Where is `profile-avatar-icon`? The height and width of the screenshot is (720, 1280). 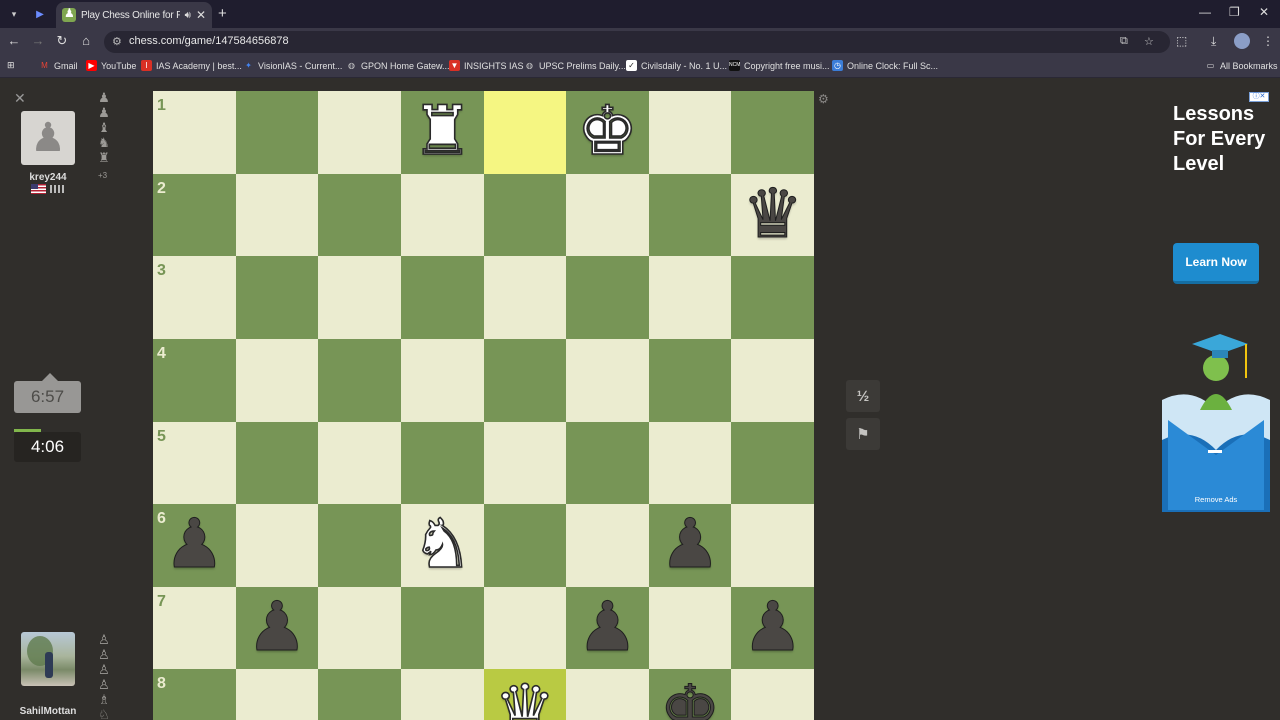
profile-avatar-icon is located at coordinates (1242, 41).